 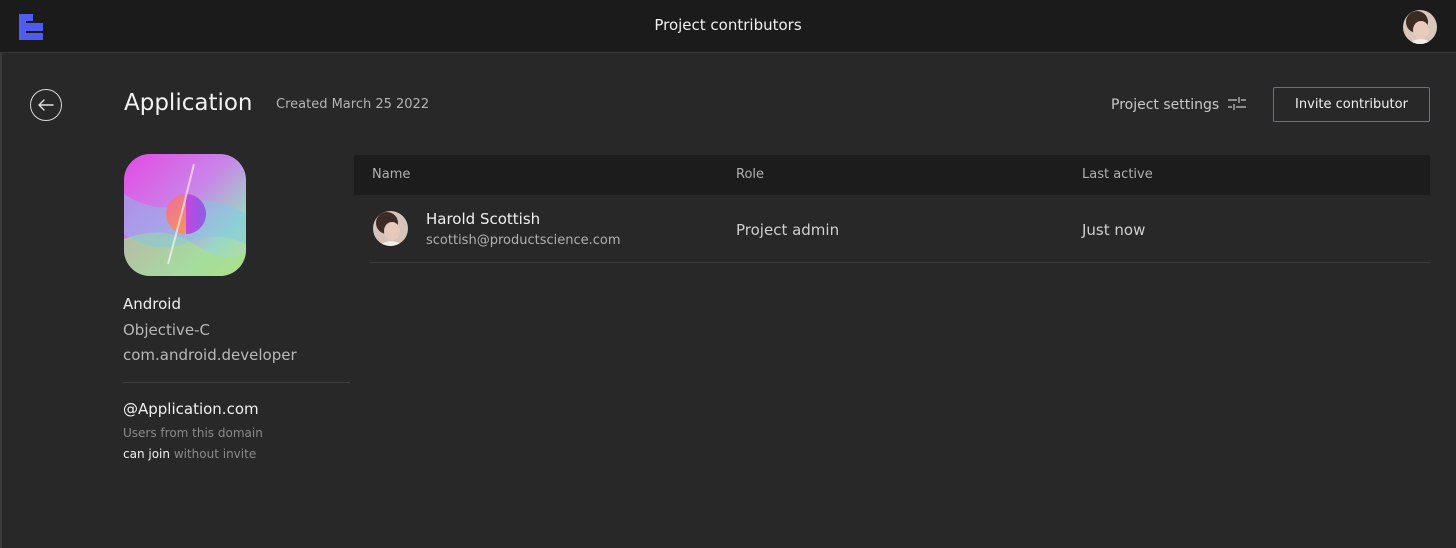 What do you see at coordinates (1351, 104) in the screenshot?
I see `invite-contributor-button: Invite contributor` at bounding box center [1351, 104].